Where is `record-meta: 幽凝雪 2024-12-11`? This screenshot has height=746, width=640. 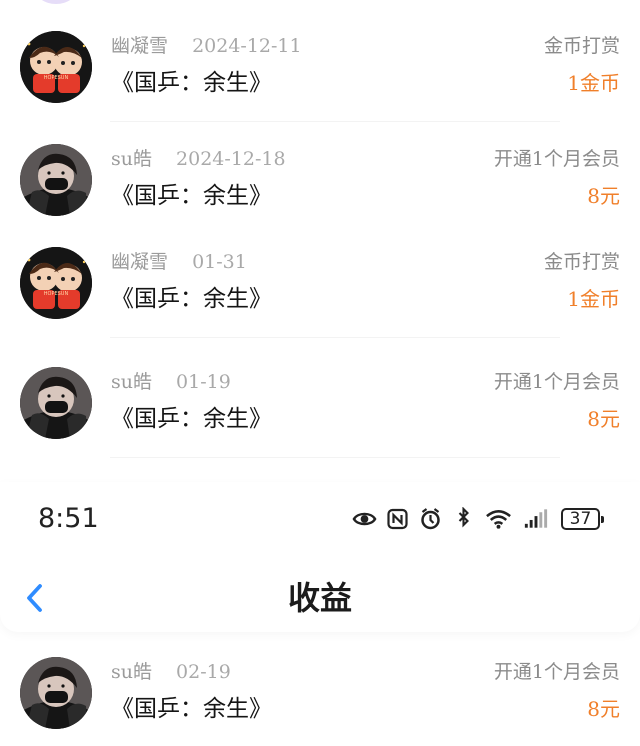
record-meta: 幽凝雪 2024-12-11 is located at coordinates (206, 46).